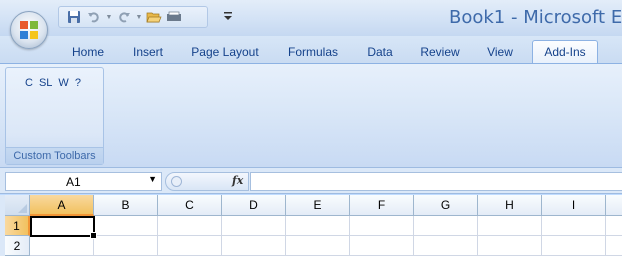 The height and width of the screenshot is (256, 622). I want to click on quick-access-toolbar: ▼ ▼, so click(133, 17).